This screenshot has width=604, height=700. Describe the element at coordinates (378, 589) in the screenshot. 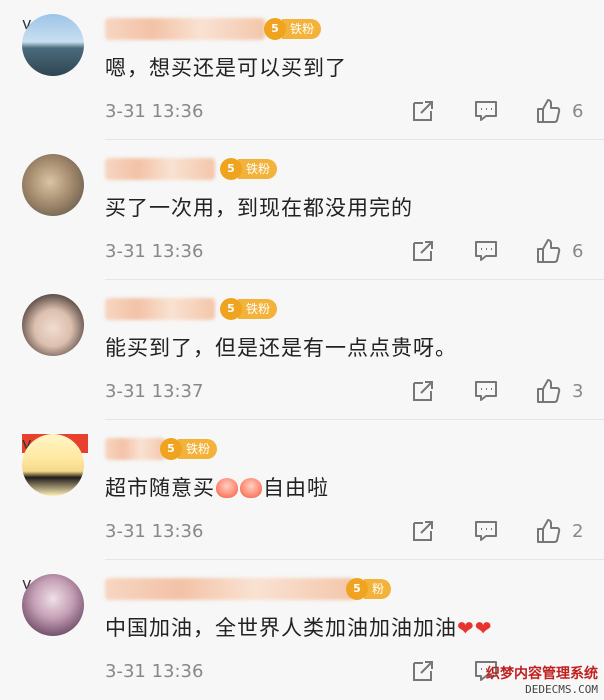

I see `fan-badge-label: 粉` at that location.